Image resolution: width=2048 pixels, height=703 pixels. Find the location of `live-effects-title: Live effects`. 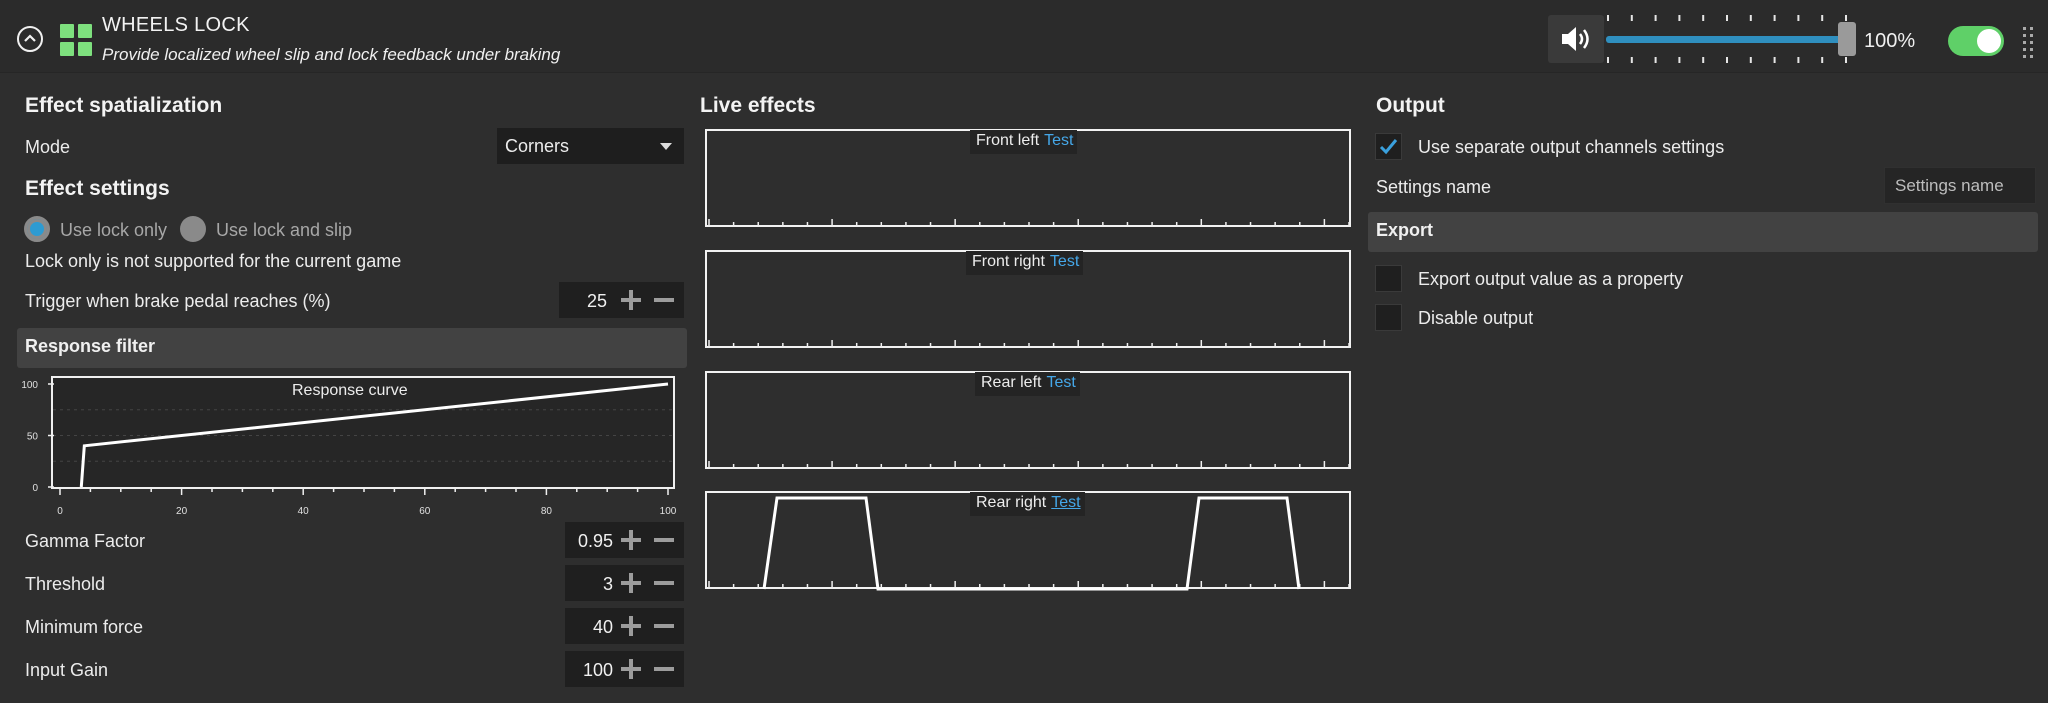

live-effects-title: Live effects is located at coordinates (758, 105).